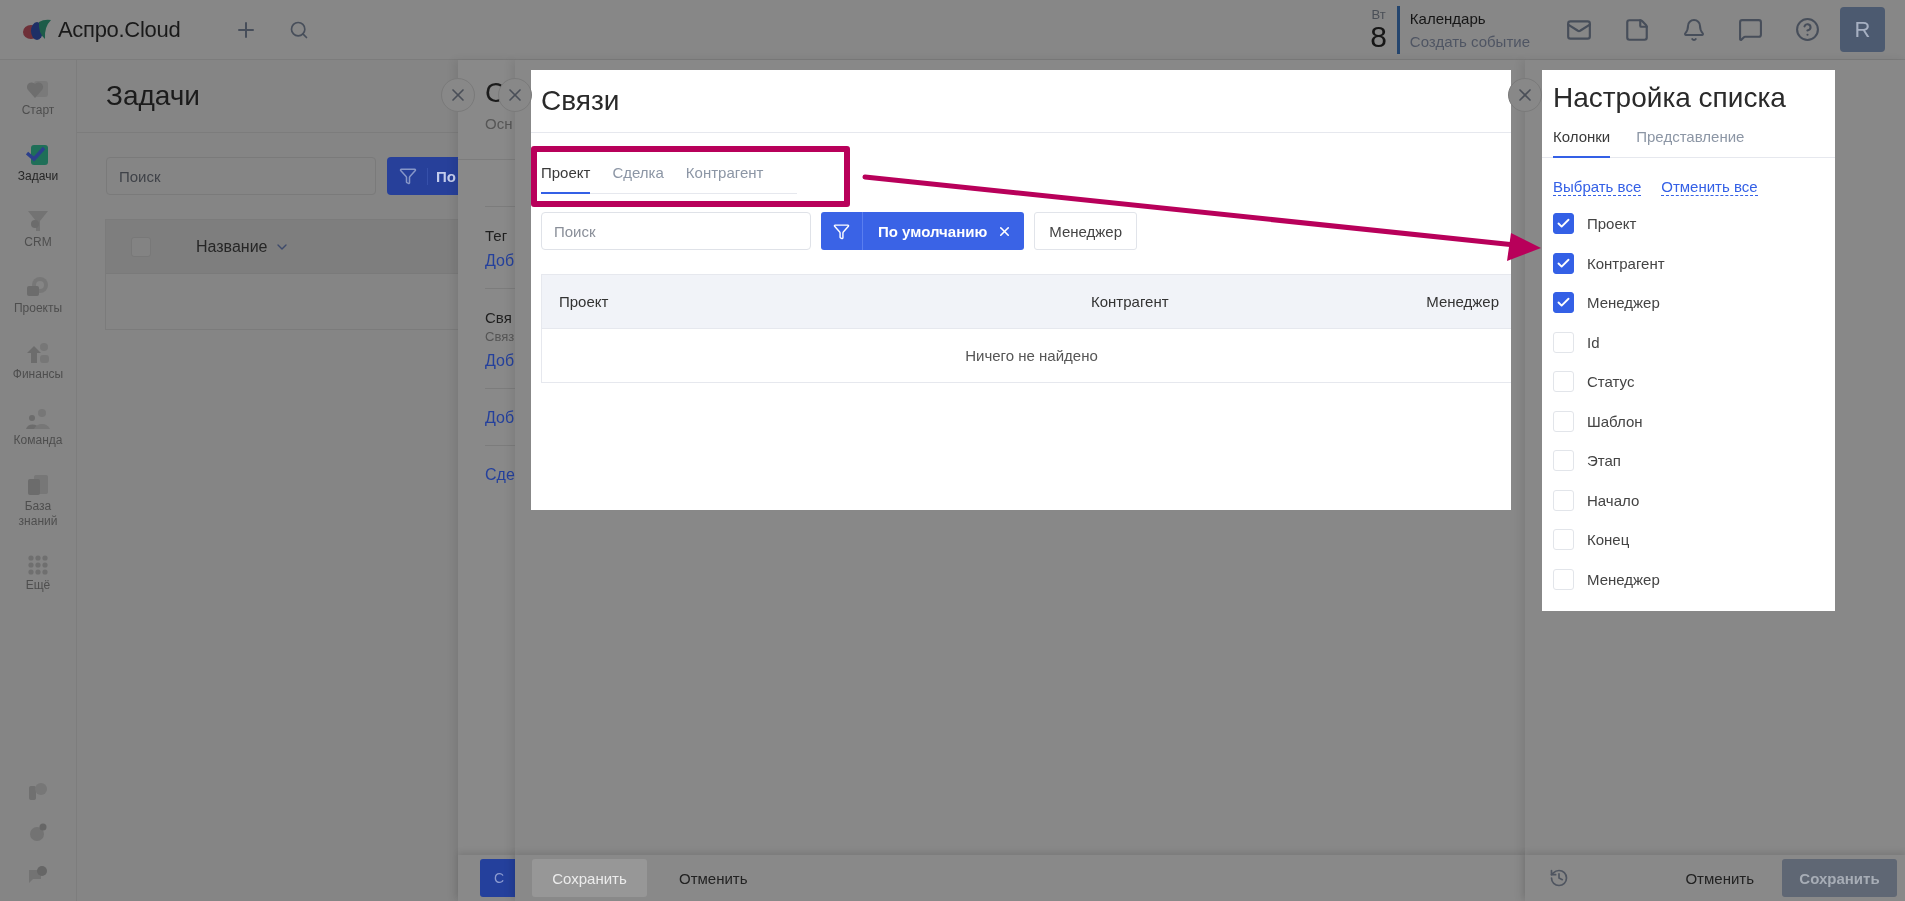  I want to click on settings-title: Настройка списка, so click(1670, 98).